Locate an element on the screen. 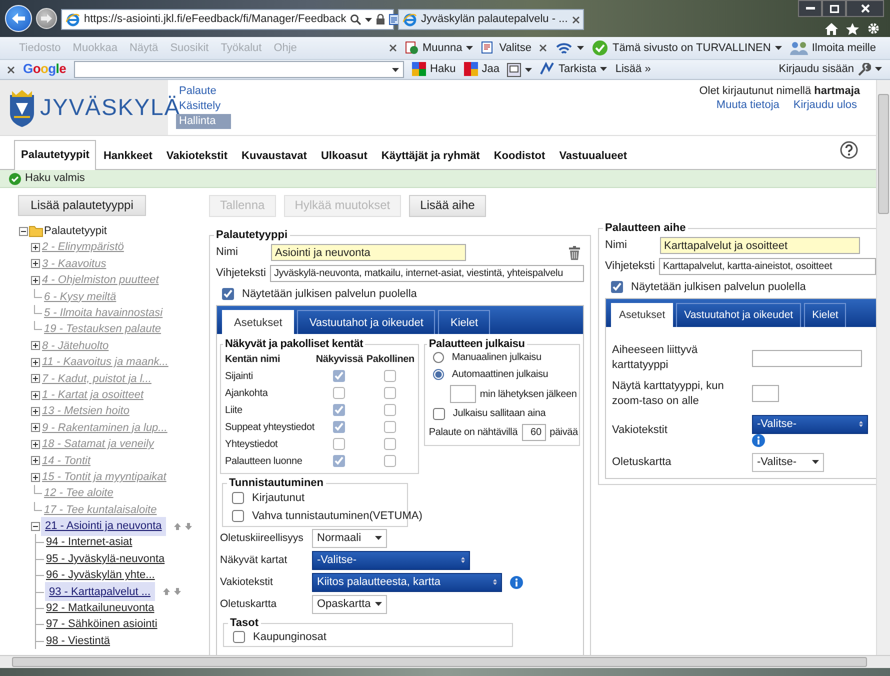 The height and width of the screenshot is (676, 890). toolbar-button: Jaa is located at coordinates (482, 69).